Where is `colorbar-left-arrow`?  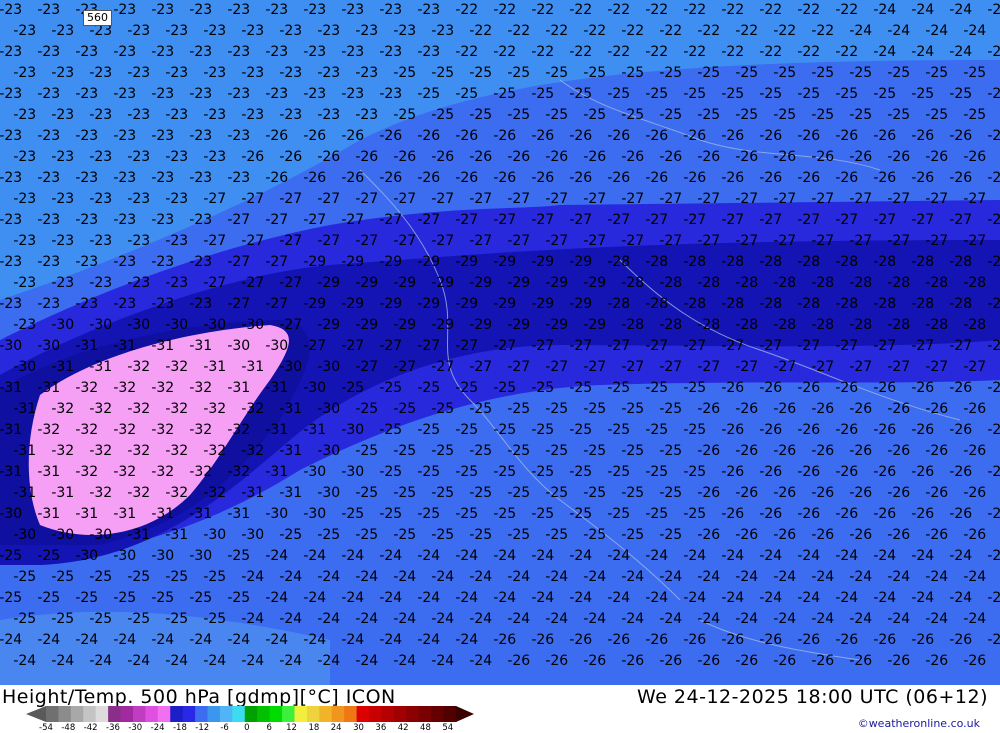
colorbar-left-arrow is located at coordinates (36, 714).